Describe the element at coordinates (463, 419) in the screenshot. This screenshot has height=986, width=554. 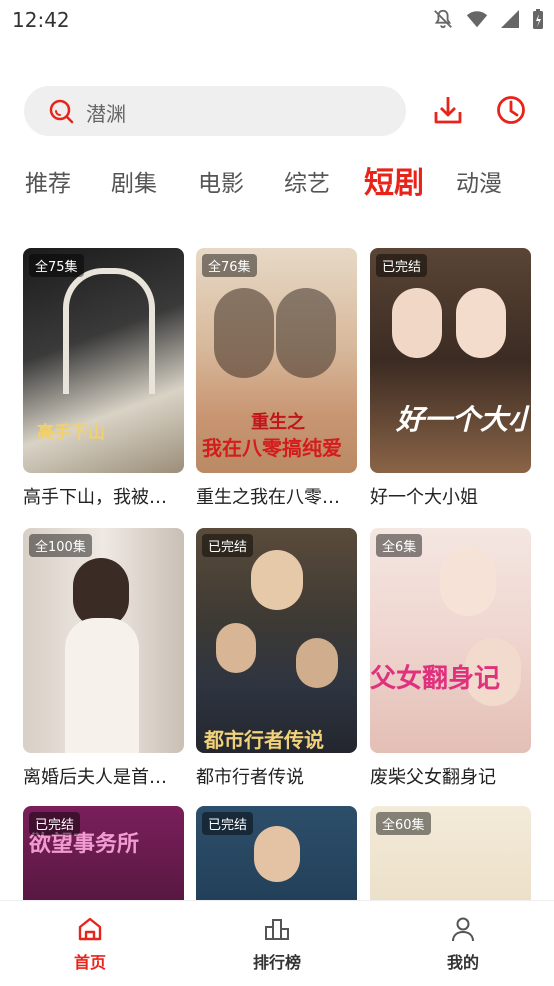
I see `poster-title: 好一个大小姐` at that location.